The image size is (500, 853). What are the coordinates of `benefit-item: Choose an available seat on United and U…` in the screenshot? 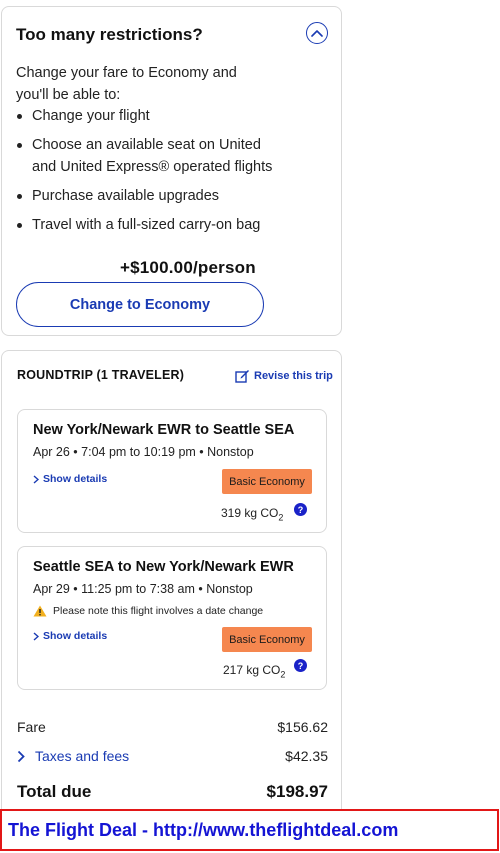 It's located at (146, 156).